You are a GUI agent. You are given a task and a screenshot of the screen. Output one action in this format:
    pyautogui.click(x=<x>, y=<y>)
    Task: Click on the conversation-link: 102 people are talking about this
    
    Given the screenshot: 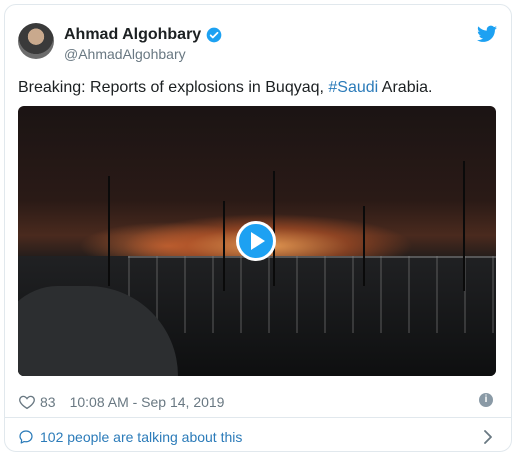 What is the action you would take?
    pyautogui.click(x=130, y=437)
    